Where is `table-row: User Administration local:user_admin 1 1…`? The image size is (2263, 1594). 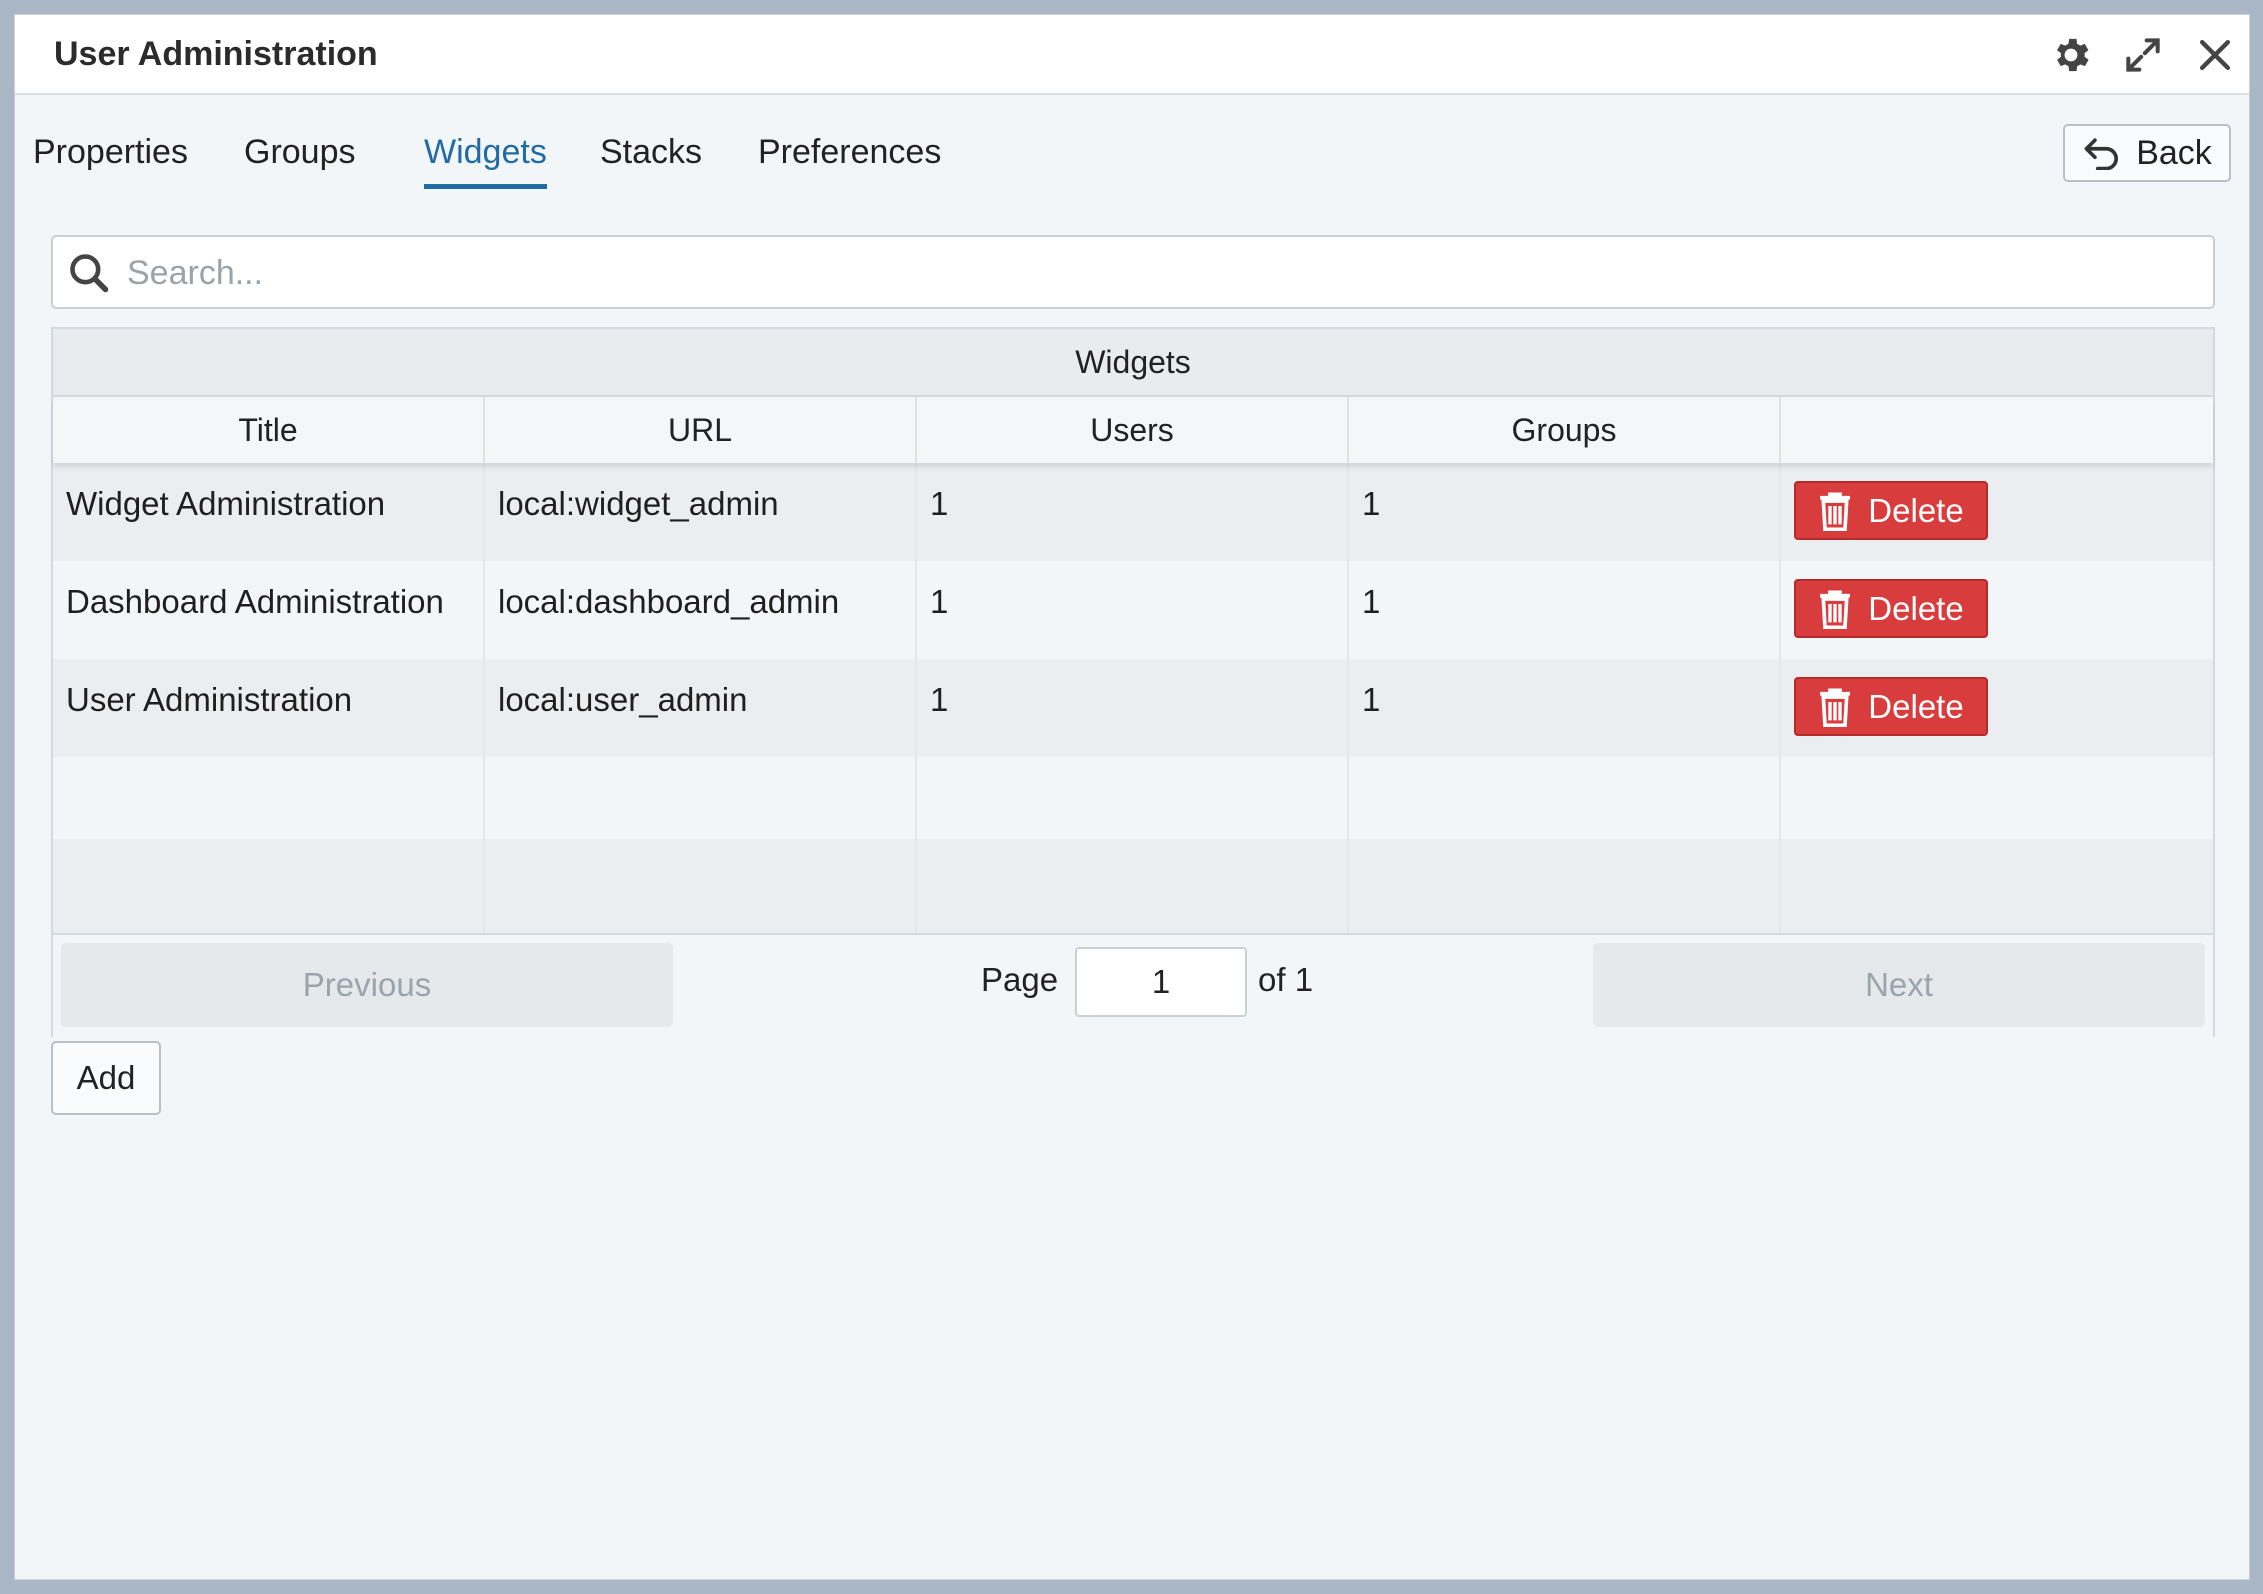 table-row: User Administration local:user_admin 1 1… is located at coordinates (1133, 708).